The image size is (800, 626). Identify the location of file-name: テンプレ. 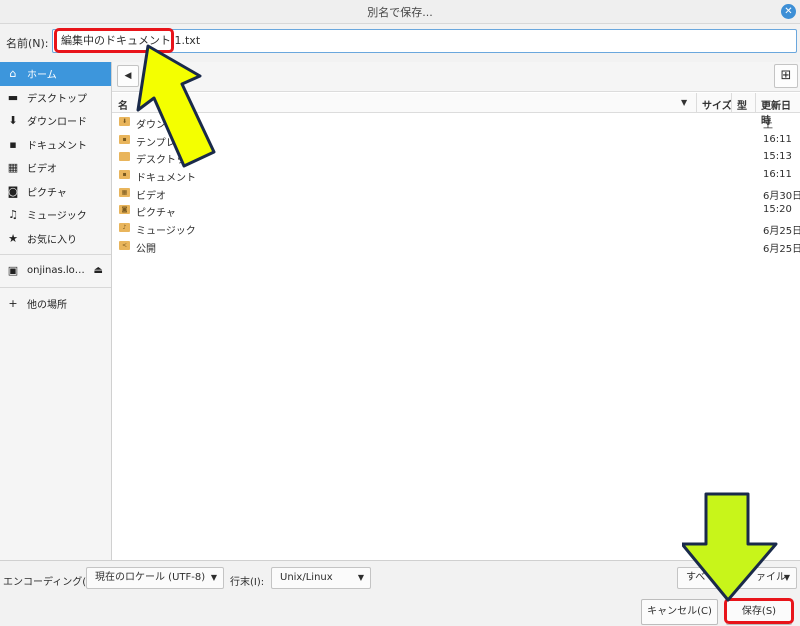
(156, 143).